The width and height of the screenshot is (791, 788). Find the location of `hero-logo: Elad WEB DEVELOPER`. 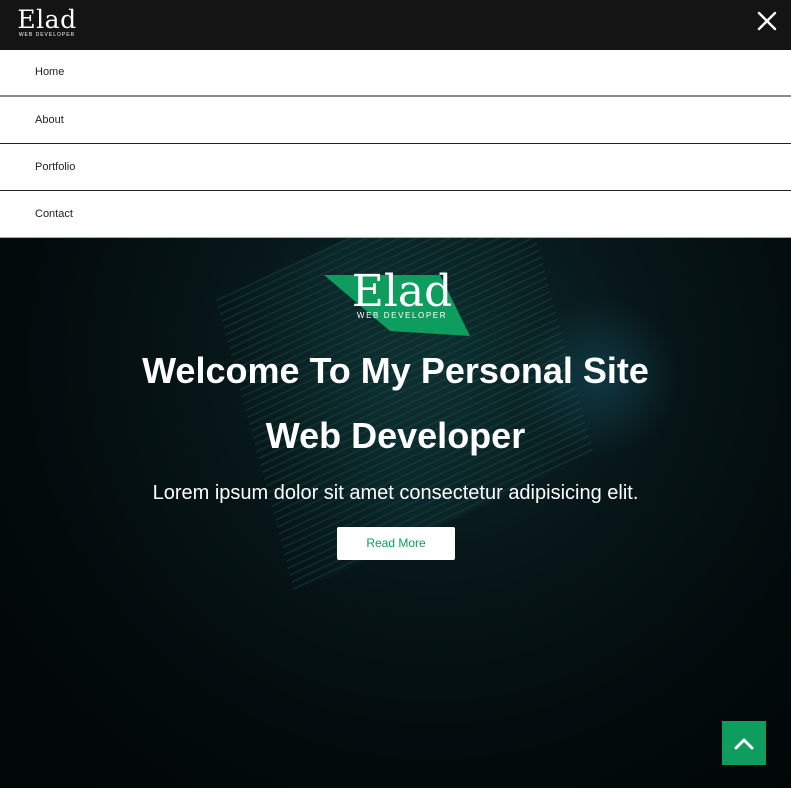

hero-logo: Elad WEB DEVELOPER is located at coordinates (396, 301).